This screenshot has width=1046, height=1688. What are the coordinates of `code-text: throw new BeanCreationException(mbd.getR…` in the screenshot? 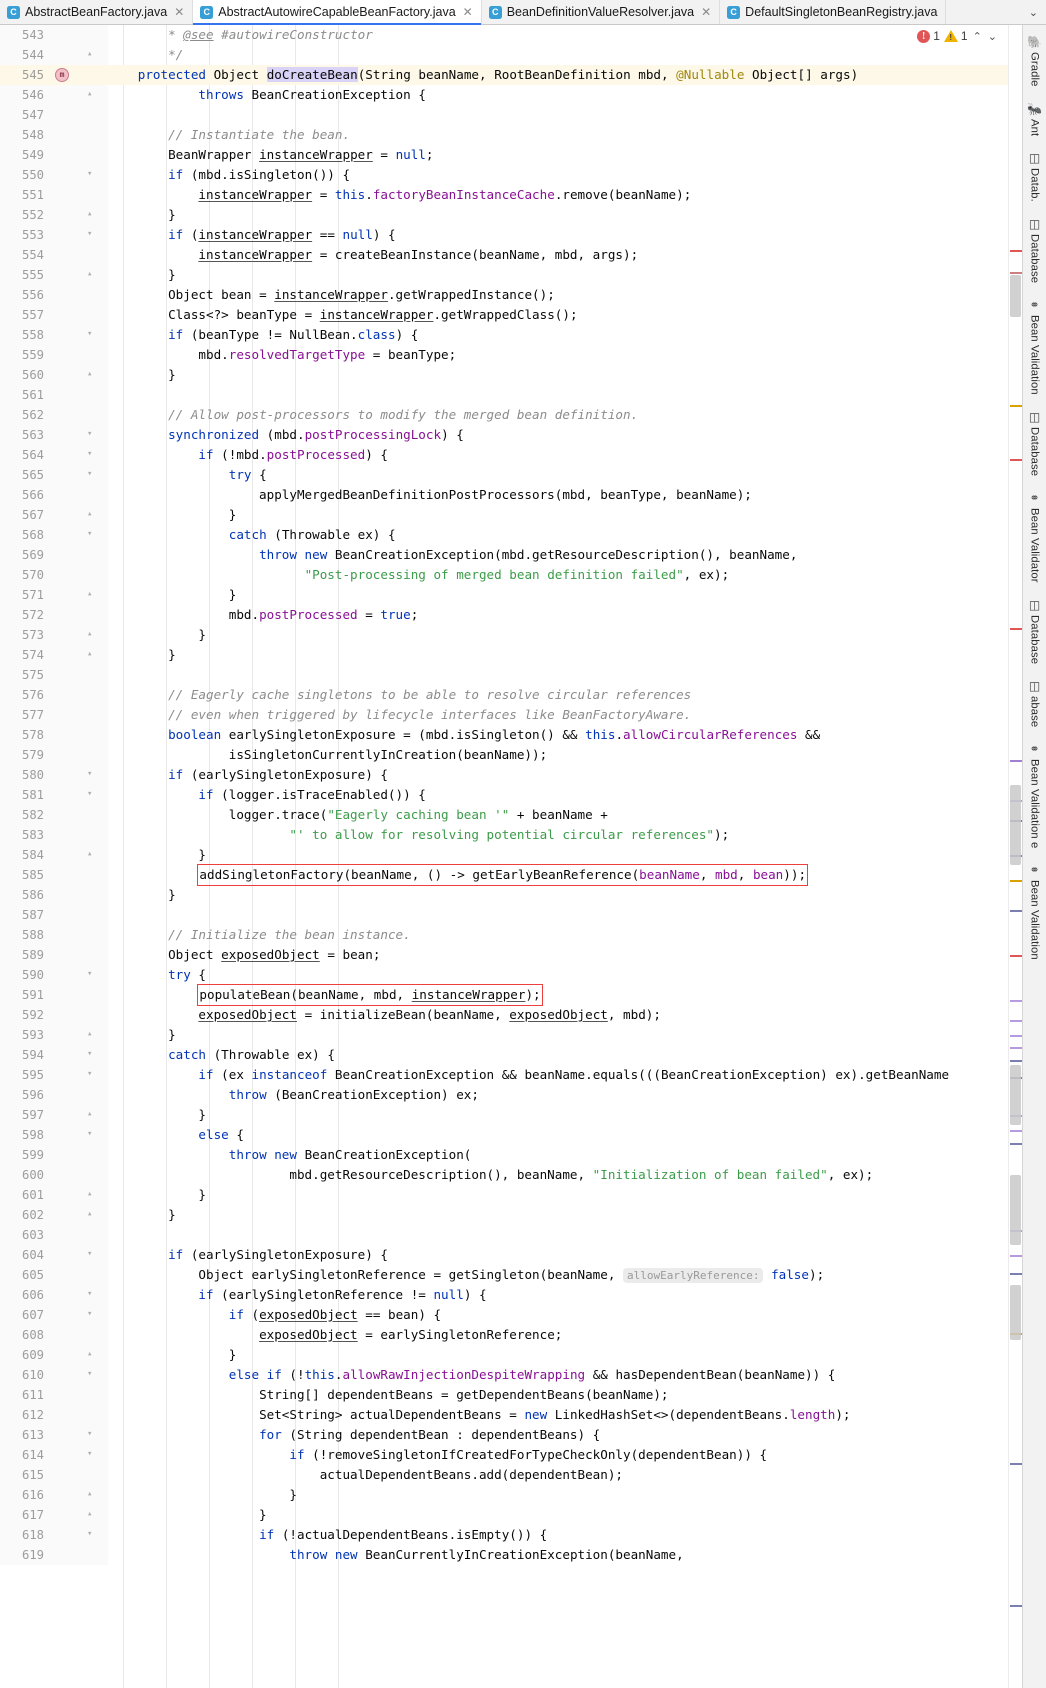 It's located at (452, 555).